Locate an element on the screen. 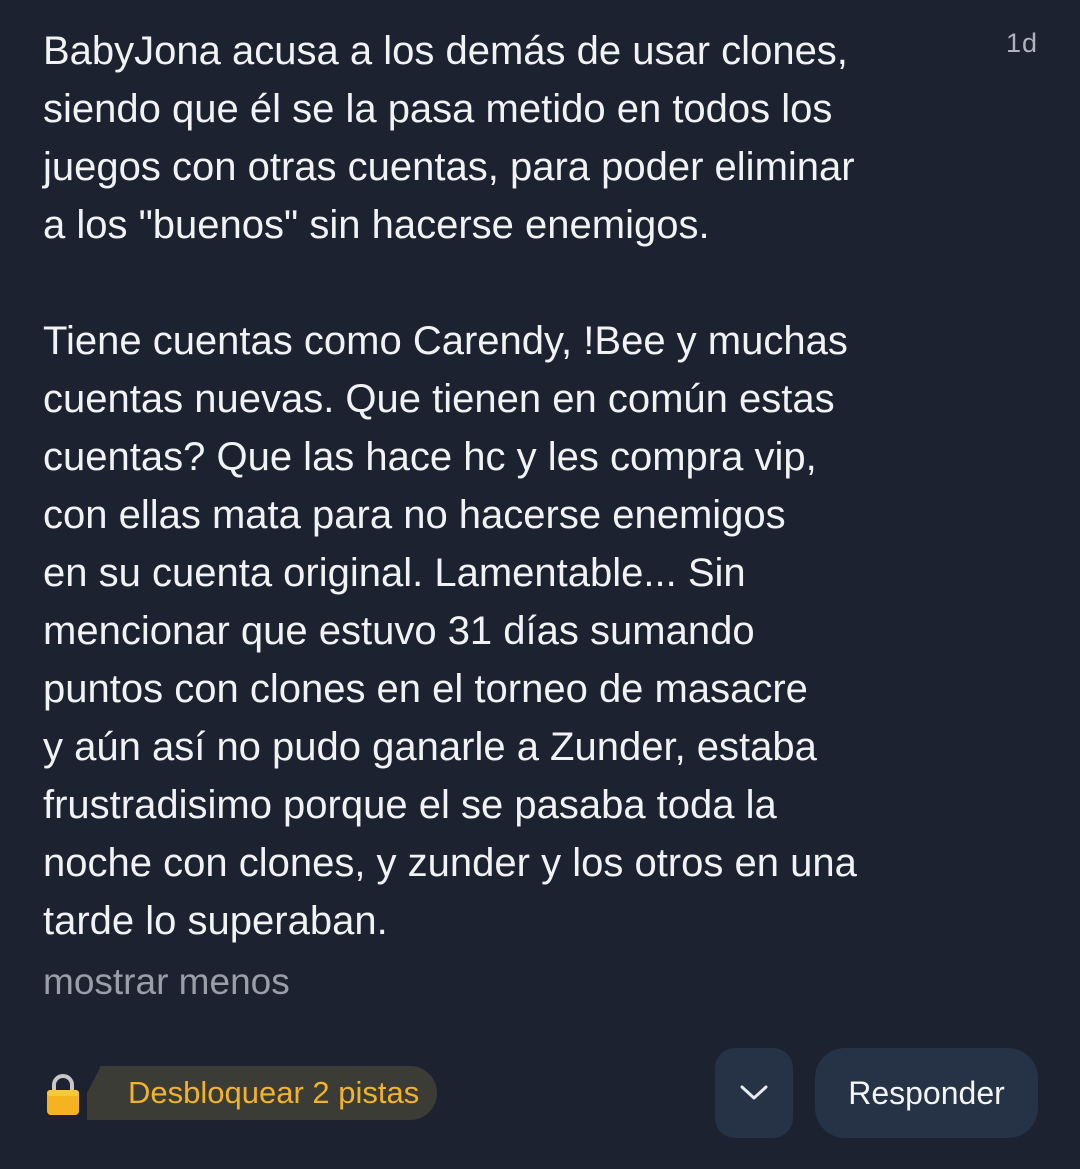  expand-button is located at coordinates (754, 1093).